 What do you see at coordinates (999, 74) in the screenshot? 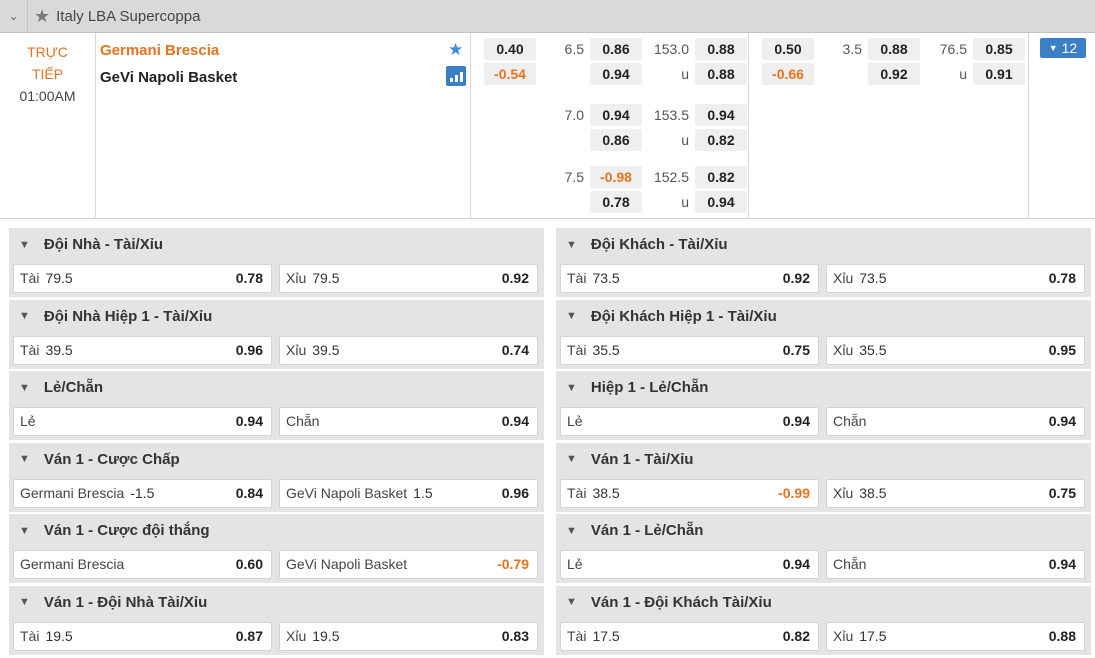
I see `h1-under-price: 0.91` at bounding box center [999, 74].